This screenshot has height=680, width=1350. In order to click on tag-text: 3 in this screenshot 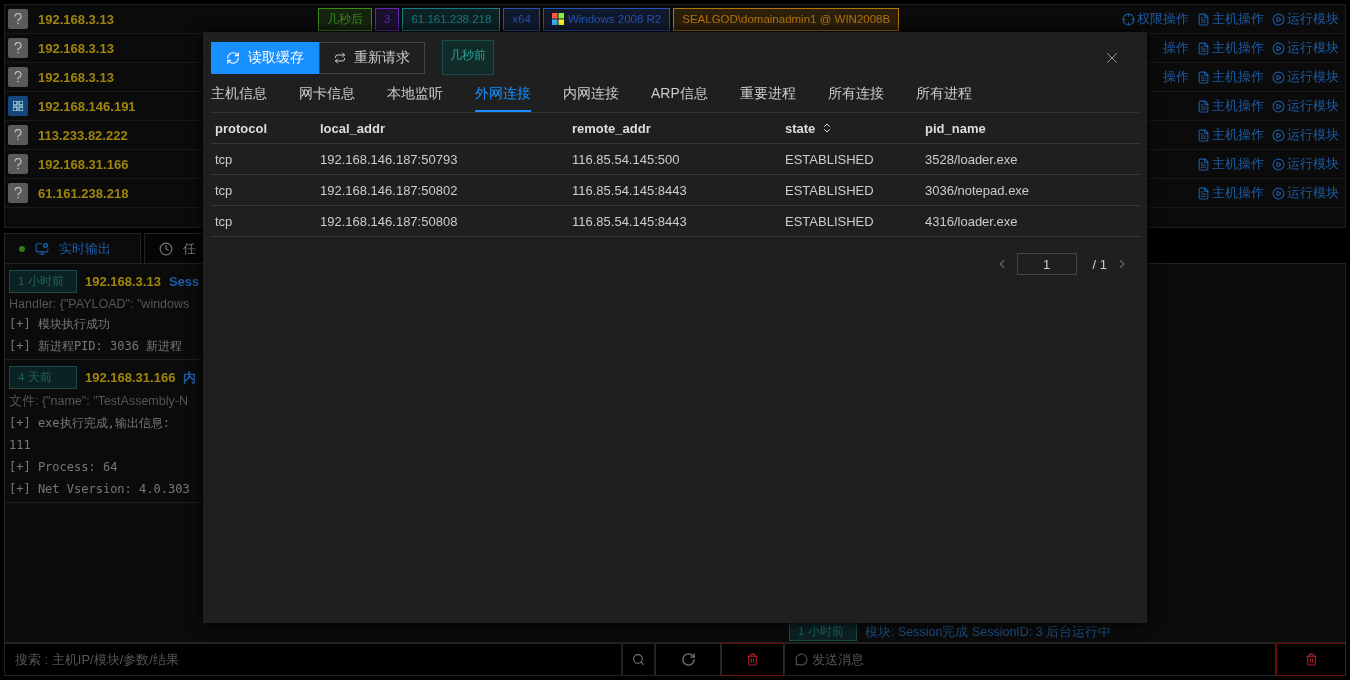, I will do `click(387, 19)`.